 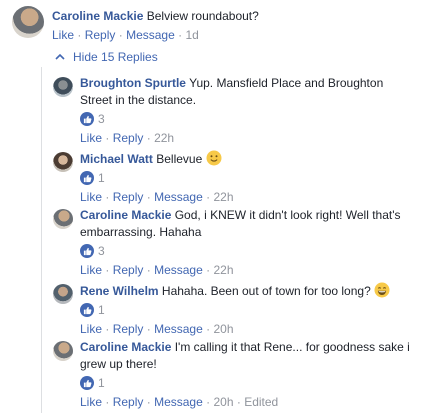 I want to click on grin-emoji, so click(x=382, y=290).